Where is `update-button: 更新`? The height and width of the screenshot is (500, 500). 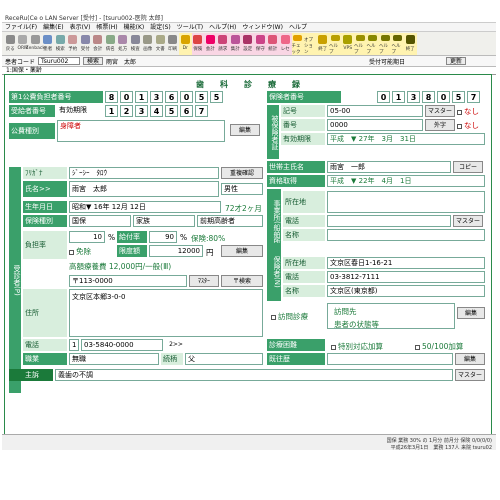
update-button: 更新 is located at coordinates (456, 61).